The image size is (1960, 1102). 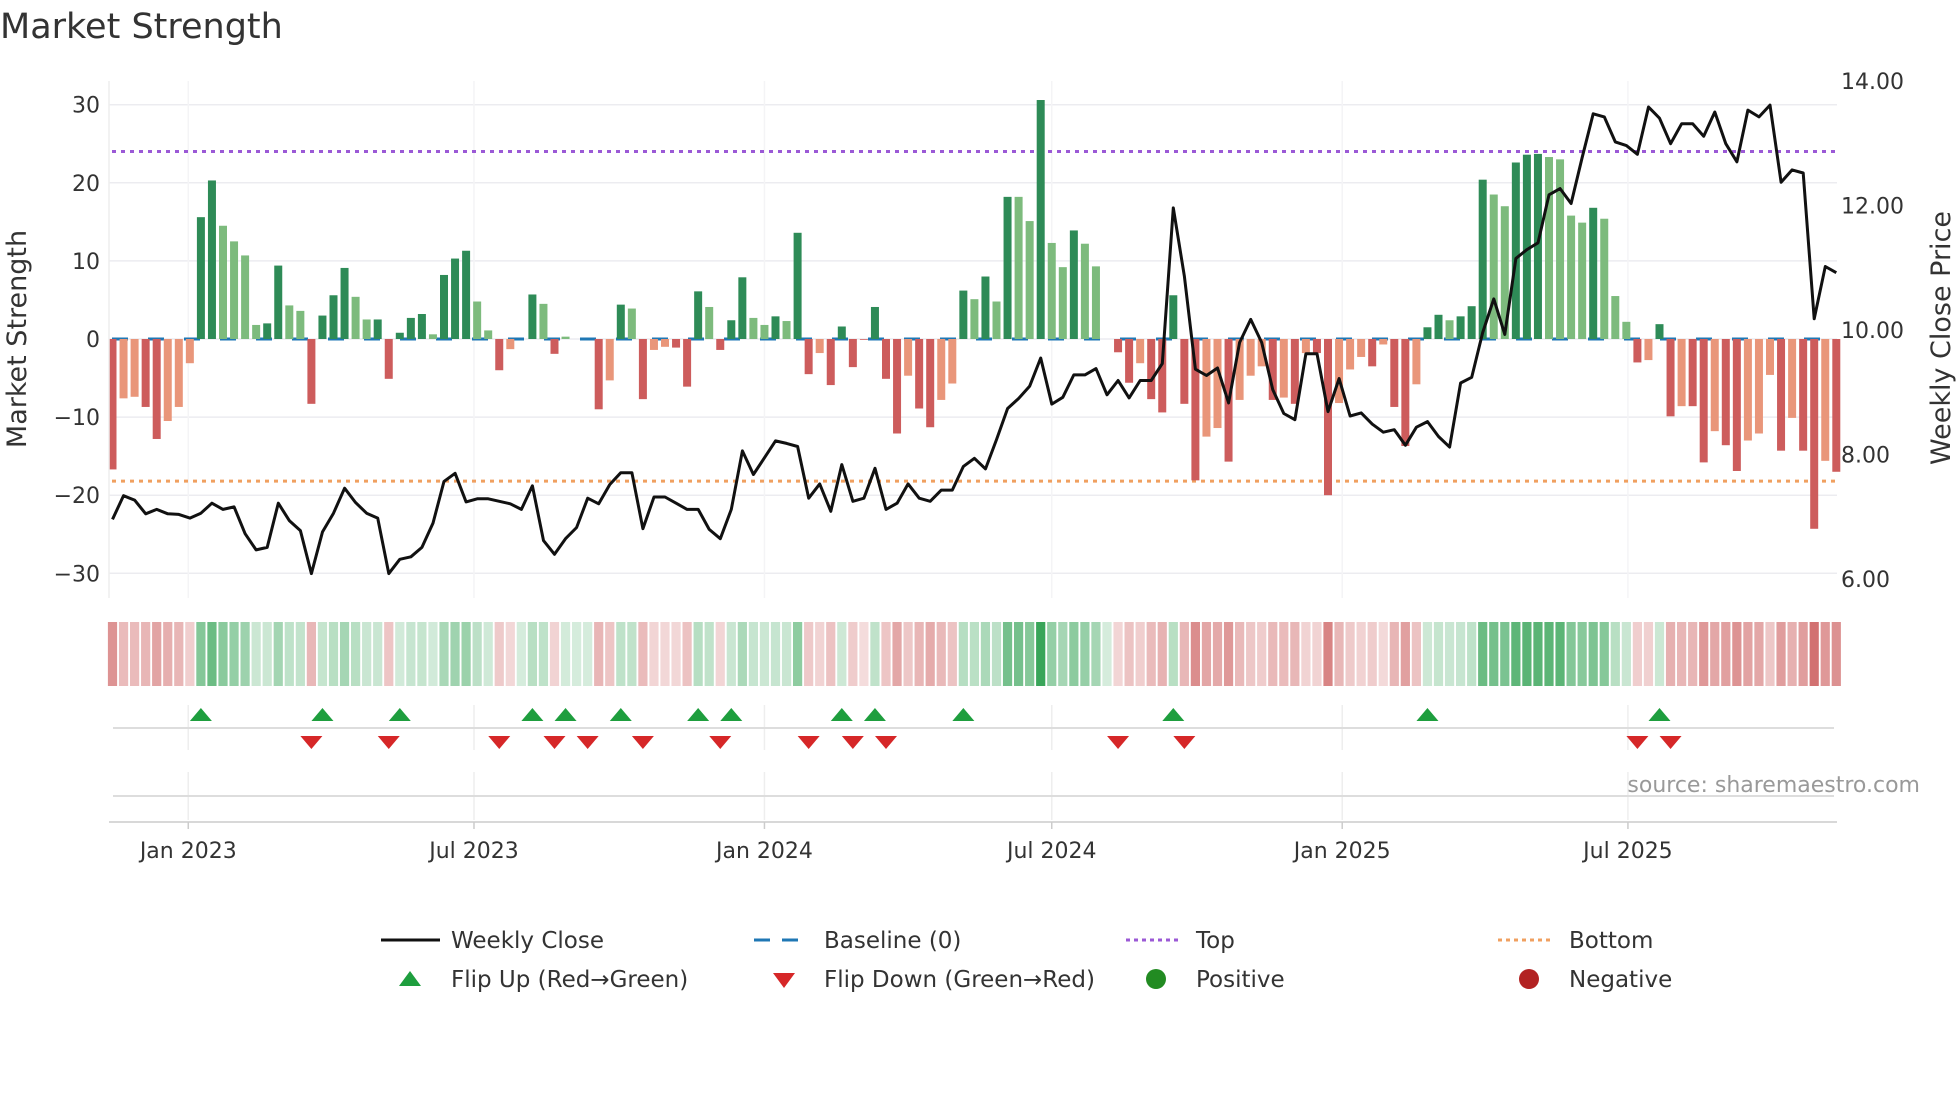 What do you see at coordinates (527, 941) in the screenshot?
I see `legend-weekly-close: Weekly Close` at bounding box center [527, 941].